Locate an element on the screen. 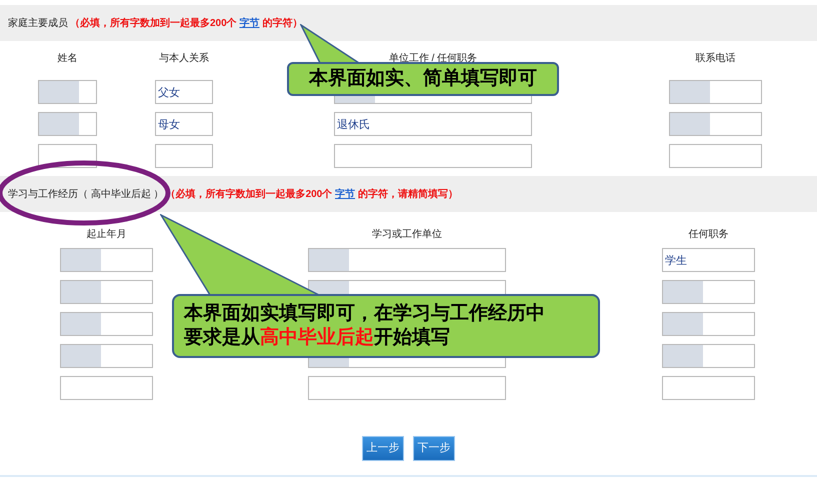  previous-button: 上一步 is located at coordinates (383, 448).